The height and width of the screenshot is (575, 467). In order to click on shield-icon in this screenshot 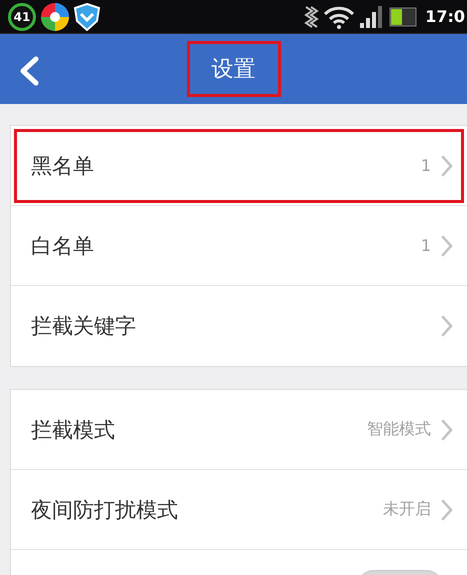, I will do `click(87, 16)`.